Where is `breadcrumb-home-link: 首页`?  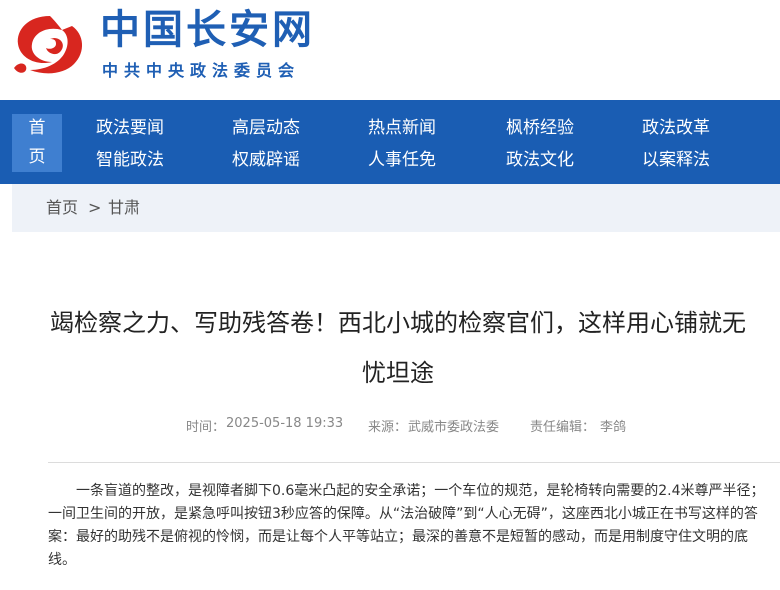 breadcrumb-home-link: 首页 is located at coordinates (62, 208).